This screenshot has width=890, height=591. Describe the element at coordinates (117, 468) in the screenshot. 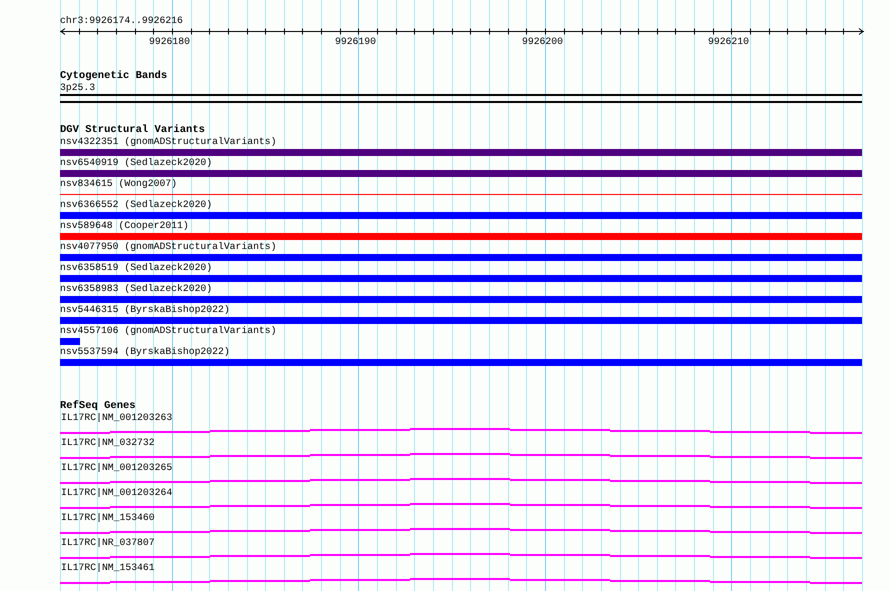

I see `gene-label: IL17RC|NM_001203265` at that location.